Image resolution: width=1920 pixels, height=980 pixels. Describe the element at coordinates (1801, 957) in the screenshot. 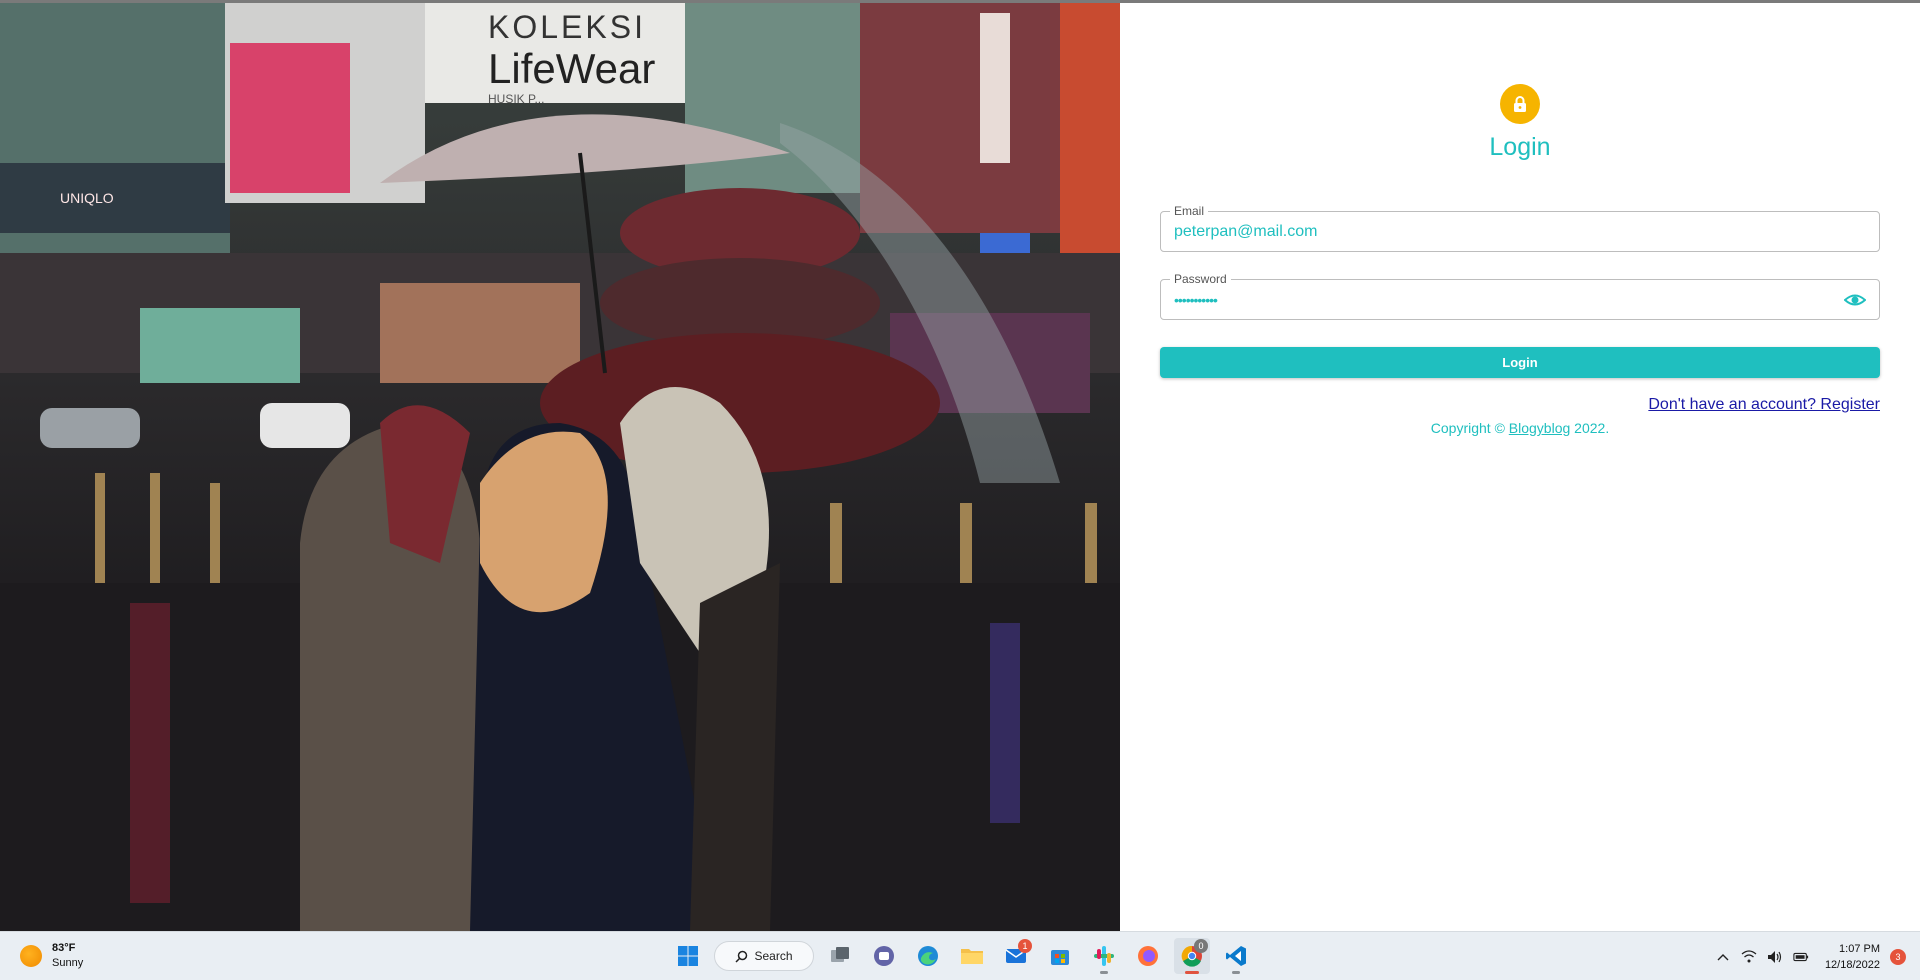

I see `battery-icon` at that location.